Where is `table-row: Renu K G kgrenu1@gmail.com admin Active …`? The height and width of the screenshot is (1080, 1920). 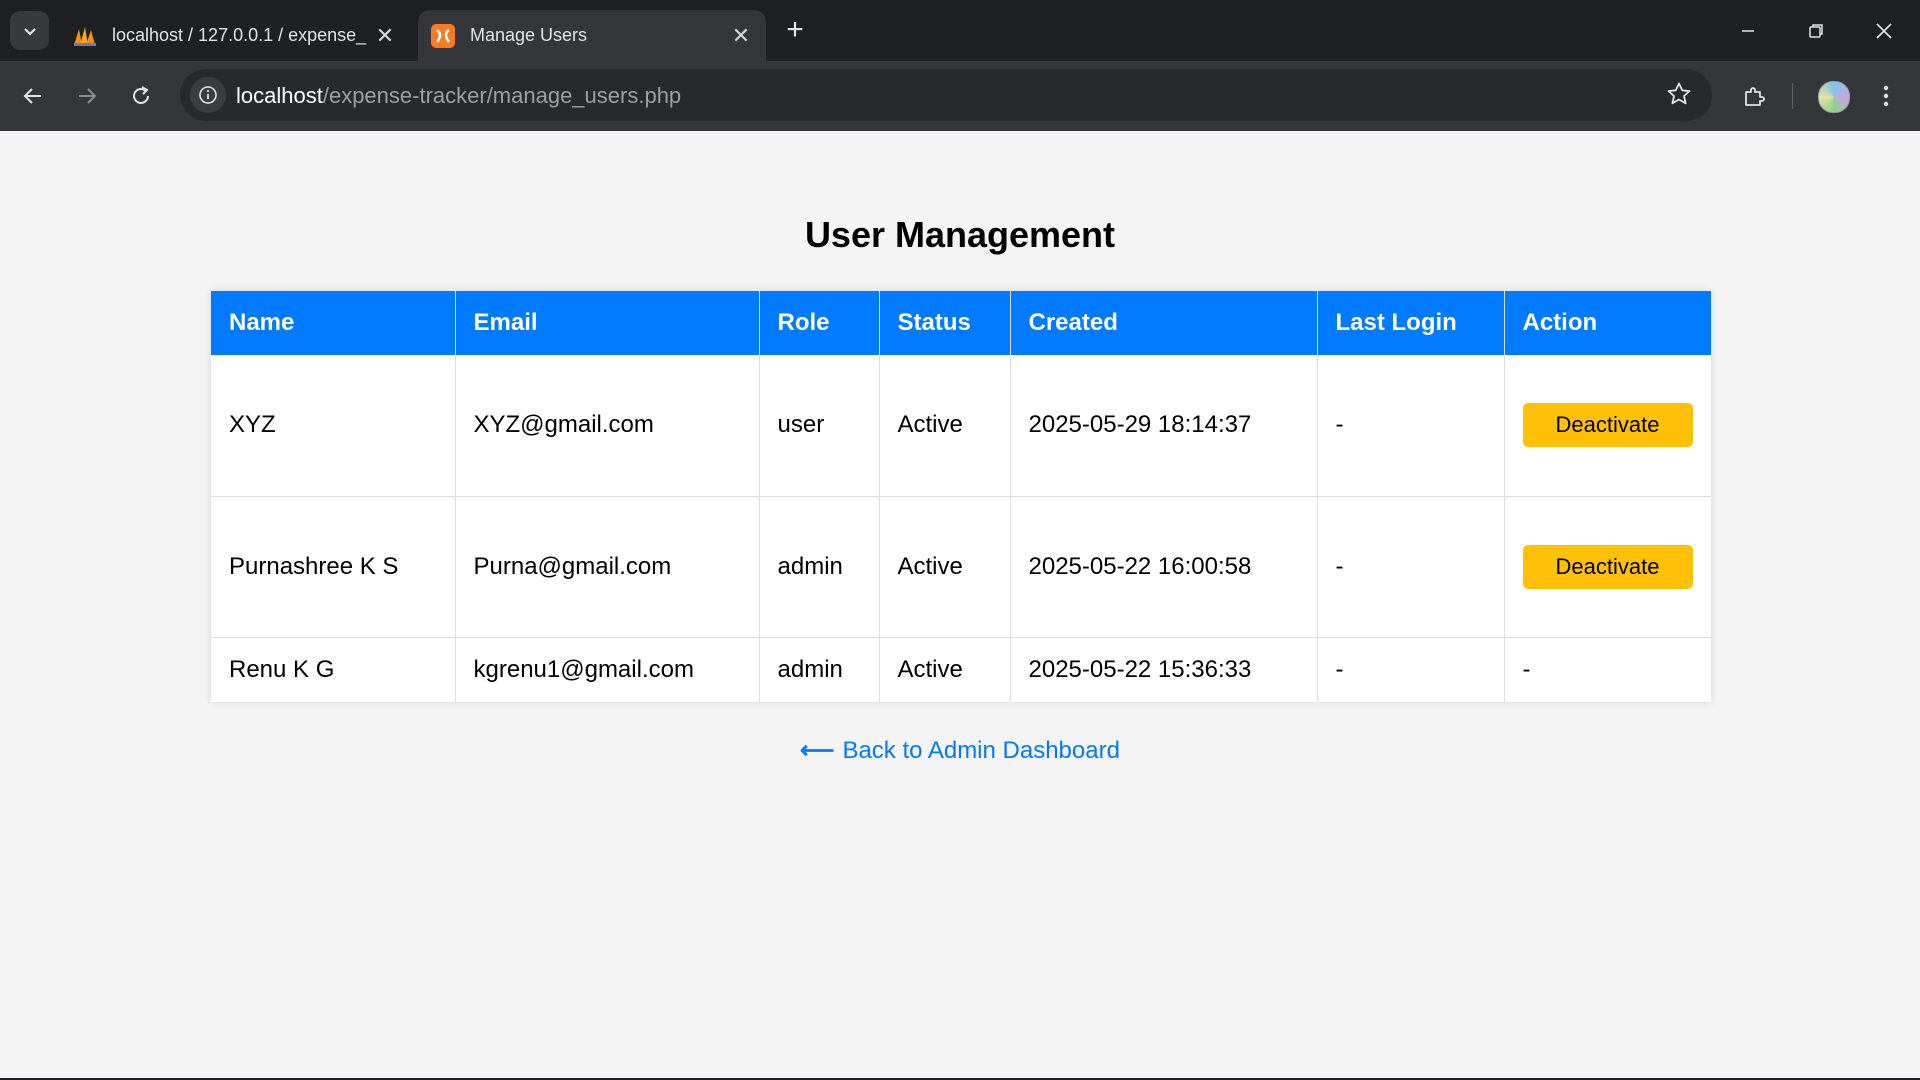
table-row: Renu K G kgrenu1@gmail.com admin Active … is located at coordinates (961, 669).